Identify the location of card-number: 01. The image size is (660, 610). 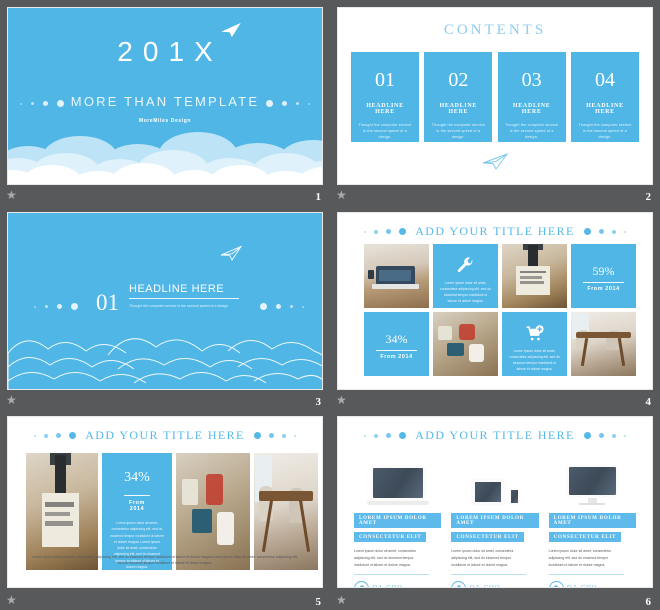
(385, 80).